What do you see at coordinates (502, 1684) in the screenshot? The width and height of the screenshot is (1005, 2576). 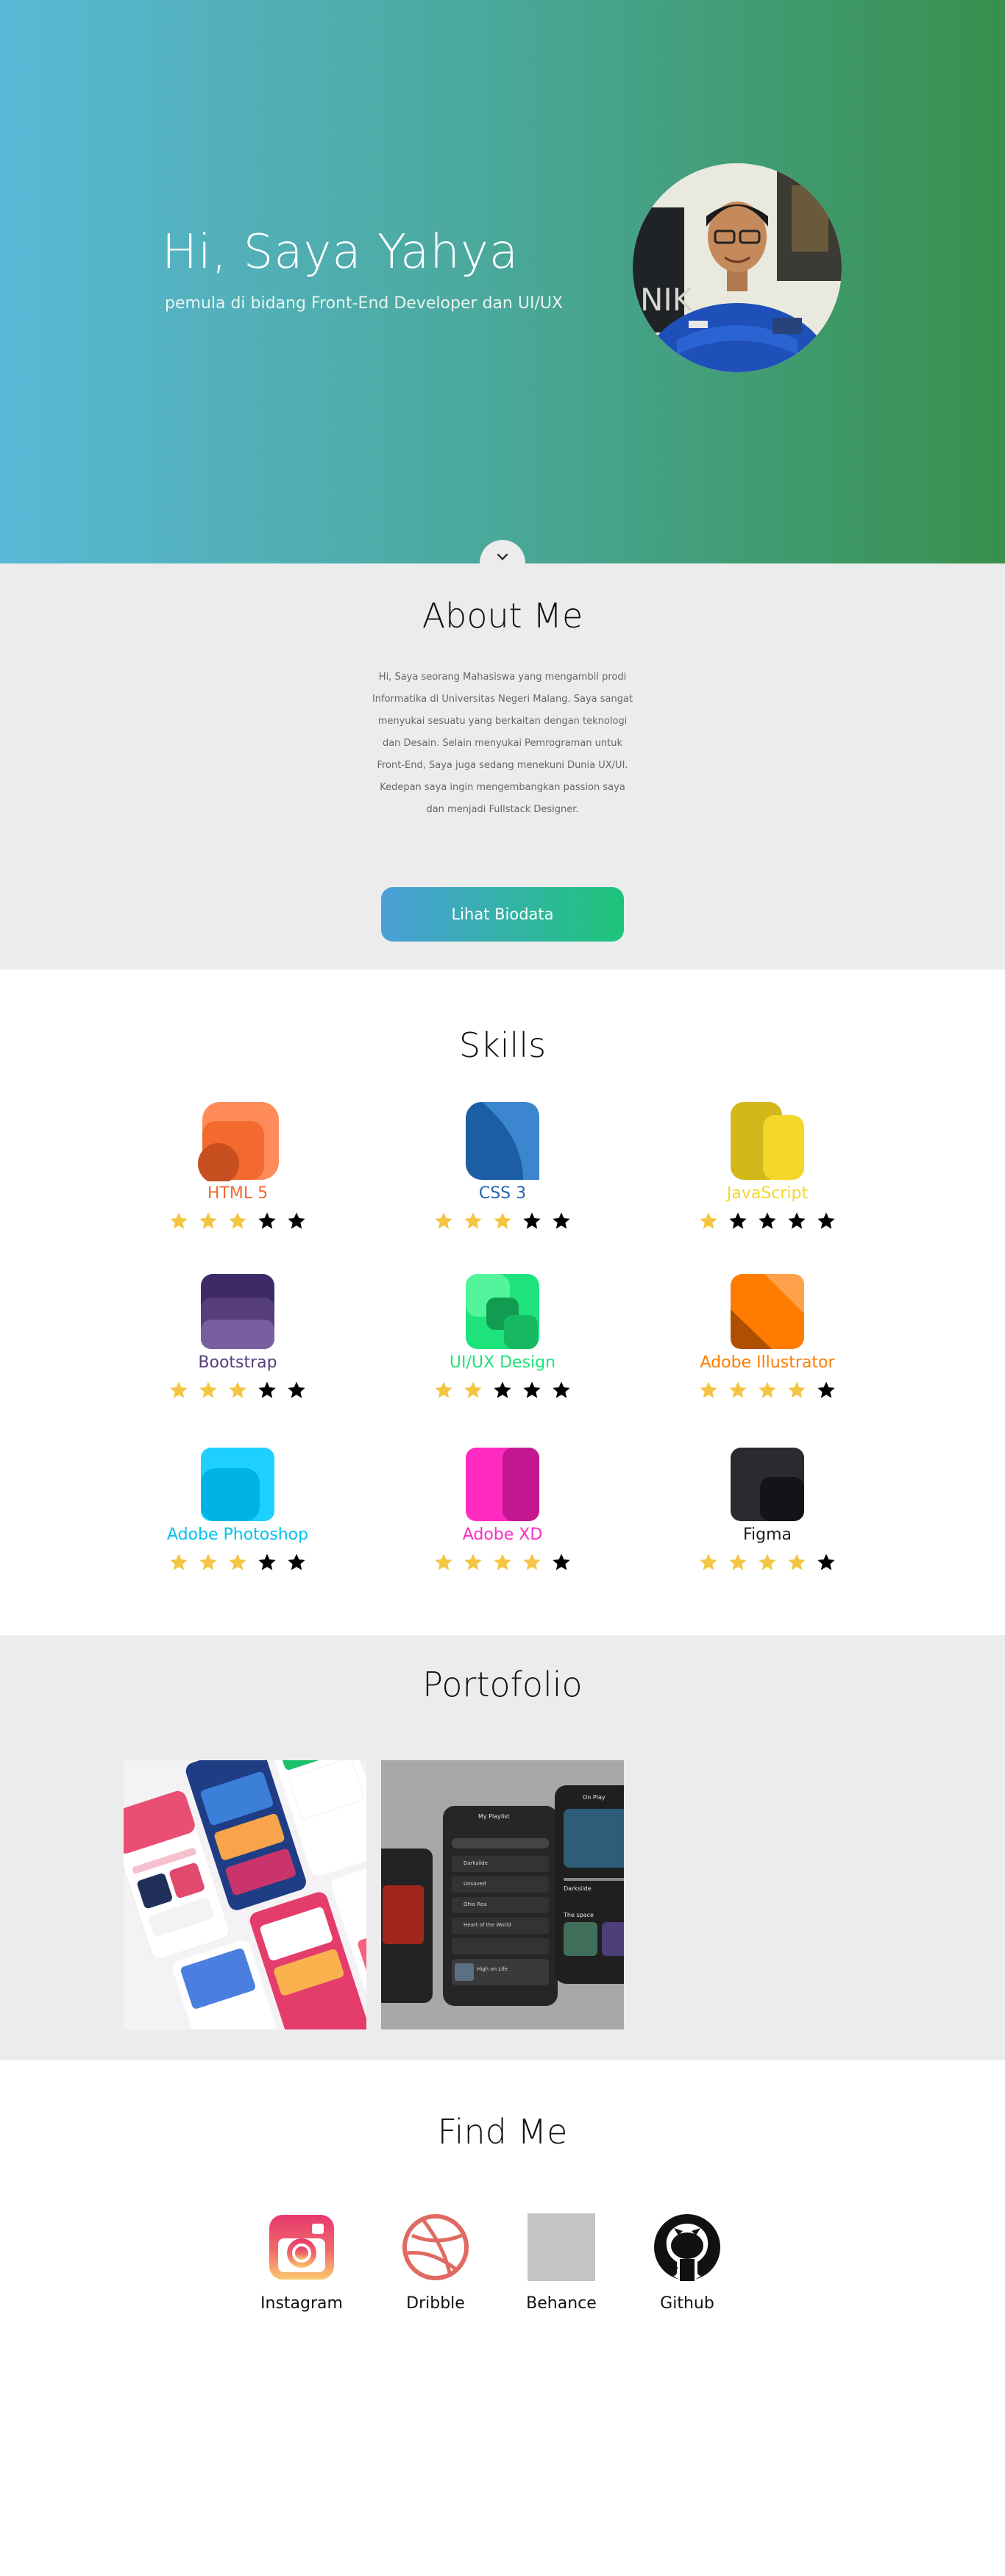 I see `portfolio-title: Portofolio` at bounding box center [502, 1684].